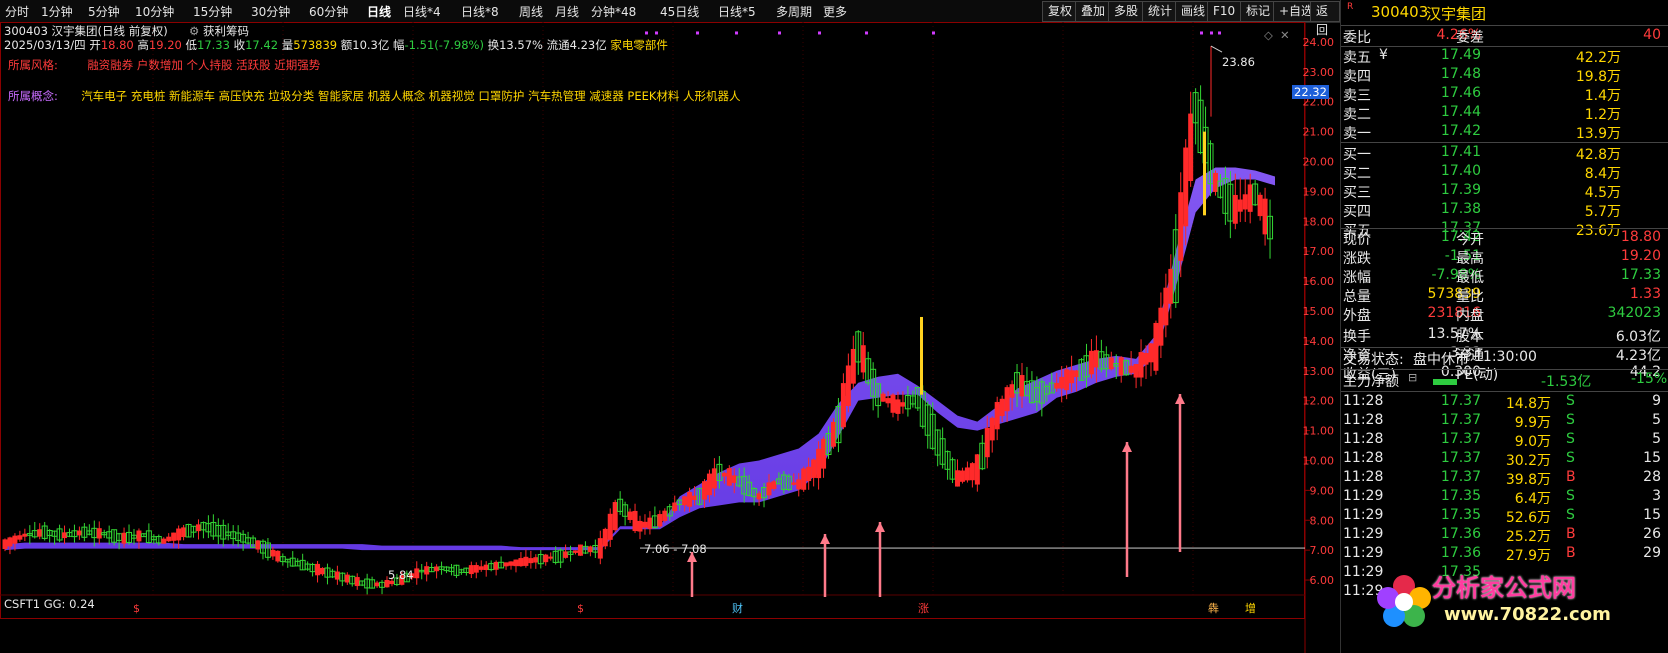 The width and height of the screenshot is (1668, 653). What do you see at coordinates (531, 11) in the screenshot?
I see `period-tab: 周线` at bounding box center [531, 11].